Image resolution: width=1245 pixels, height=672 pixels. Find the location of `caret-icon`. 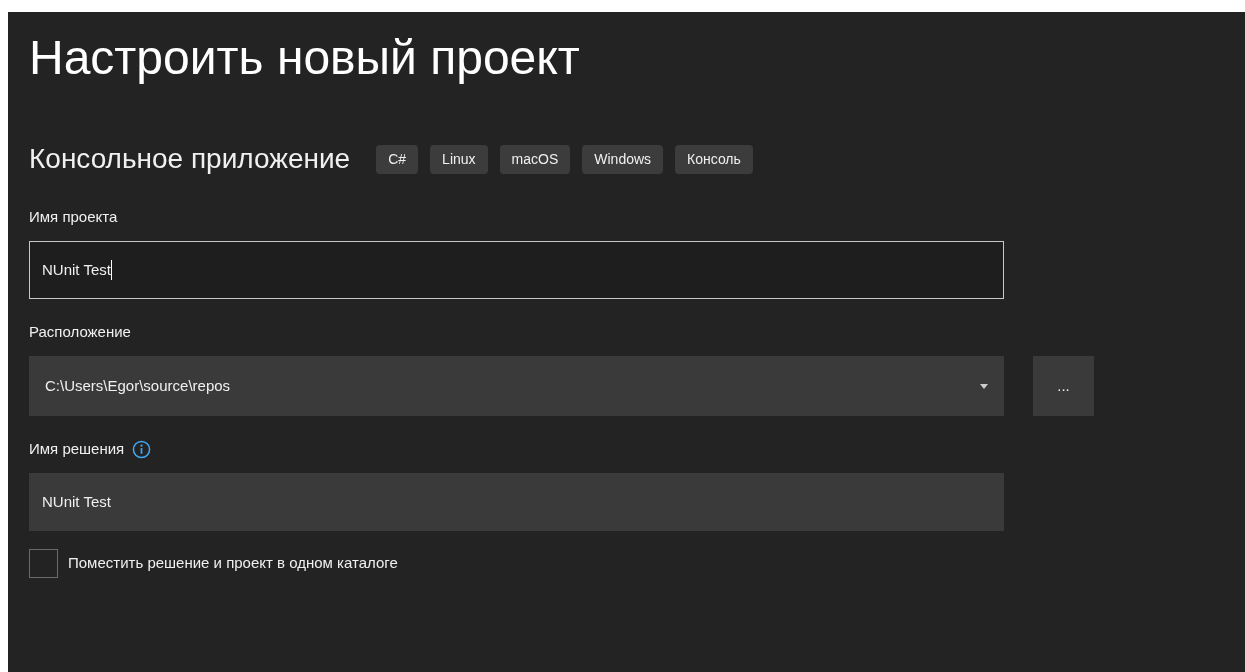

caret-icon is located at coordinates (984, 386).